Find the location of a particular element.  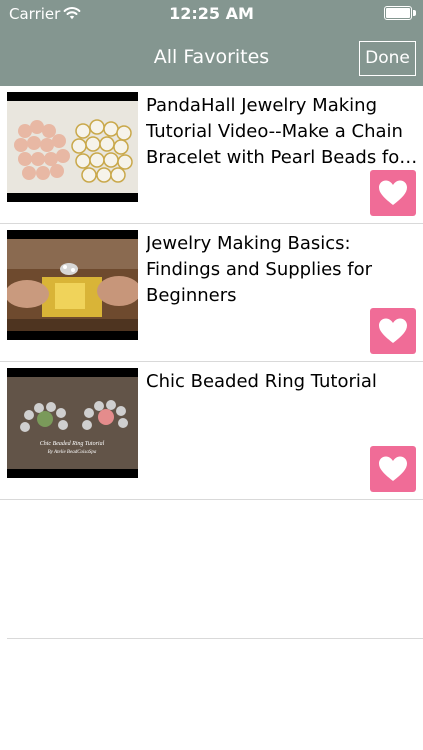

status-bar: Carrier 12:25 AM is located at coordinates (211, 15).